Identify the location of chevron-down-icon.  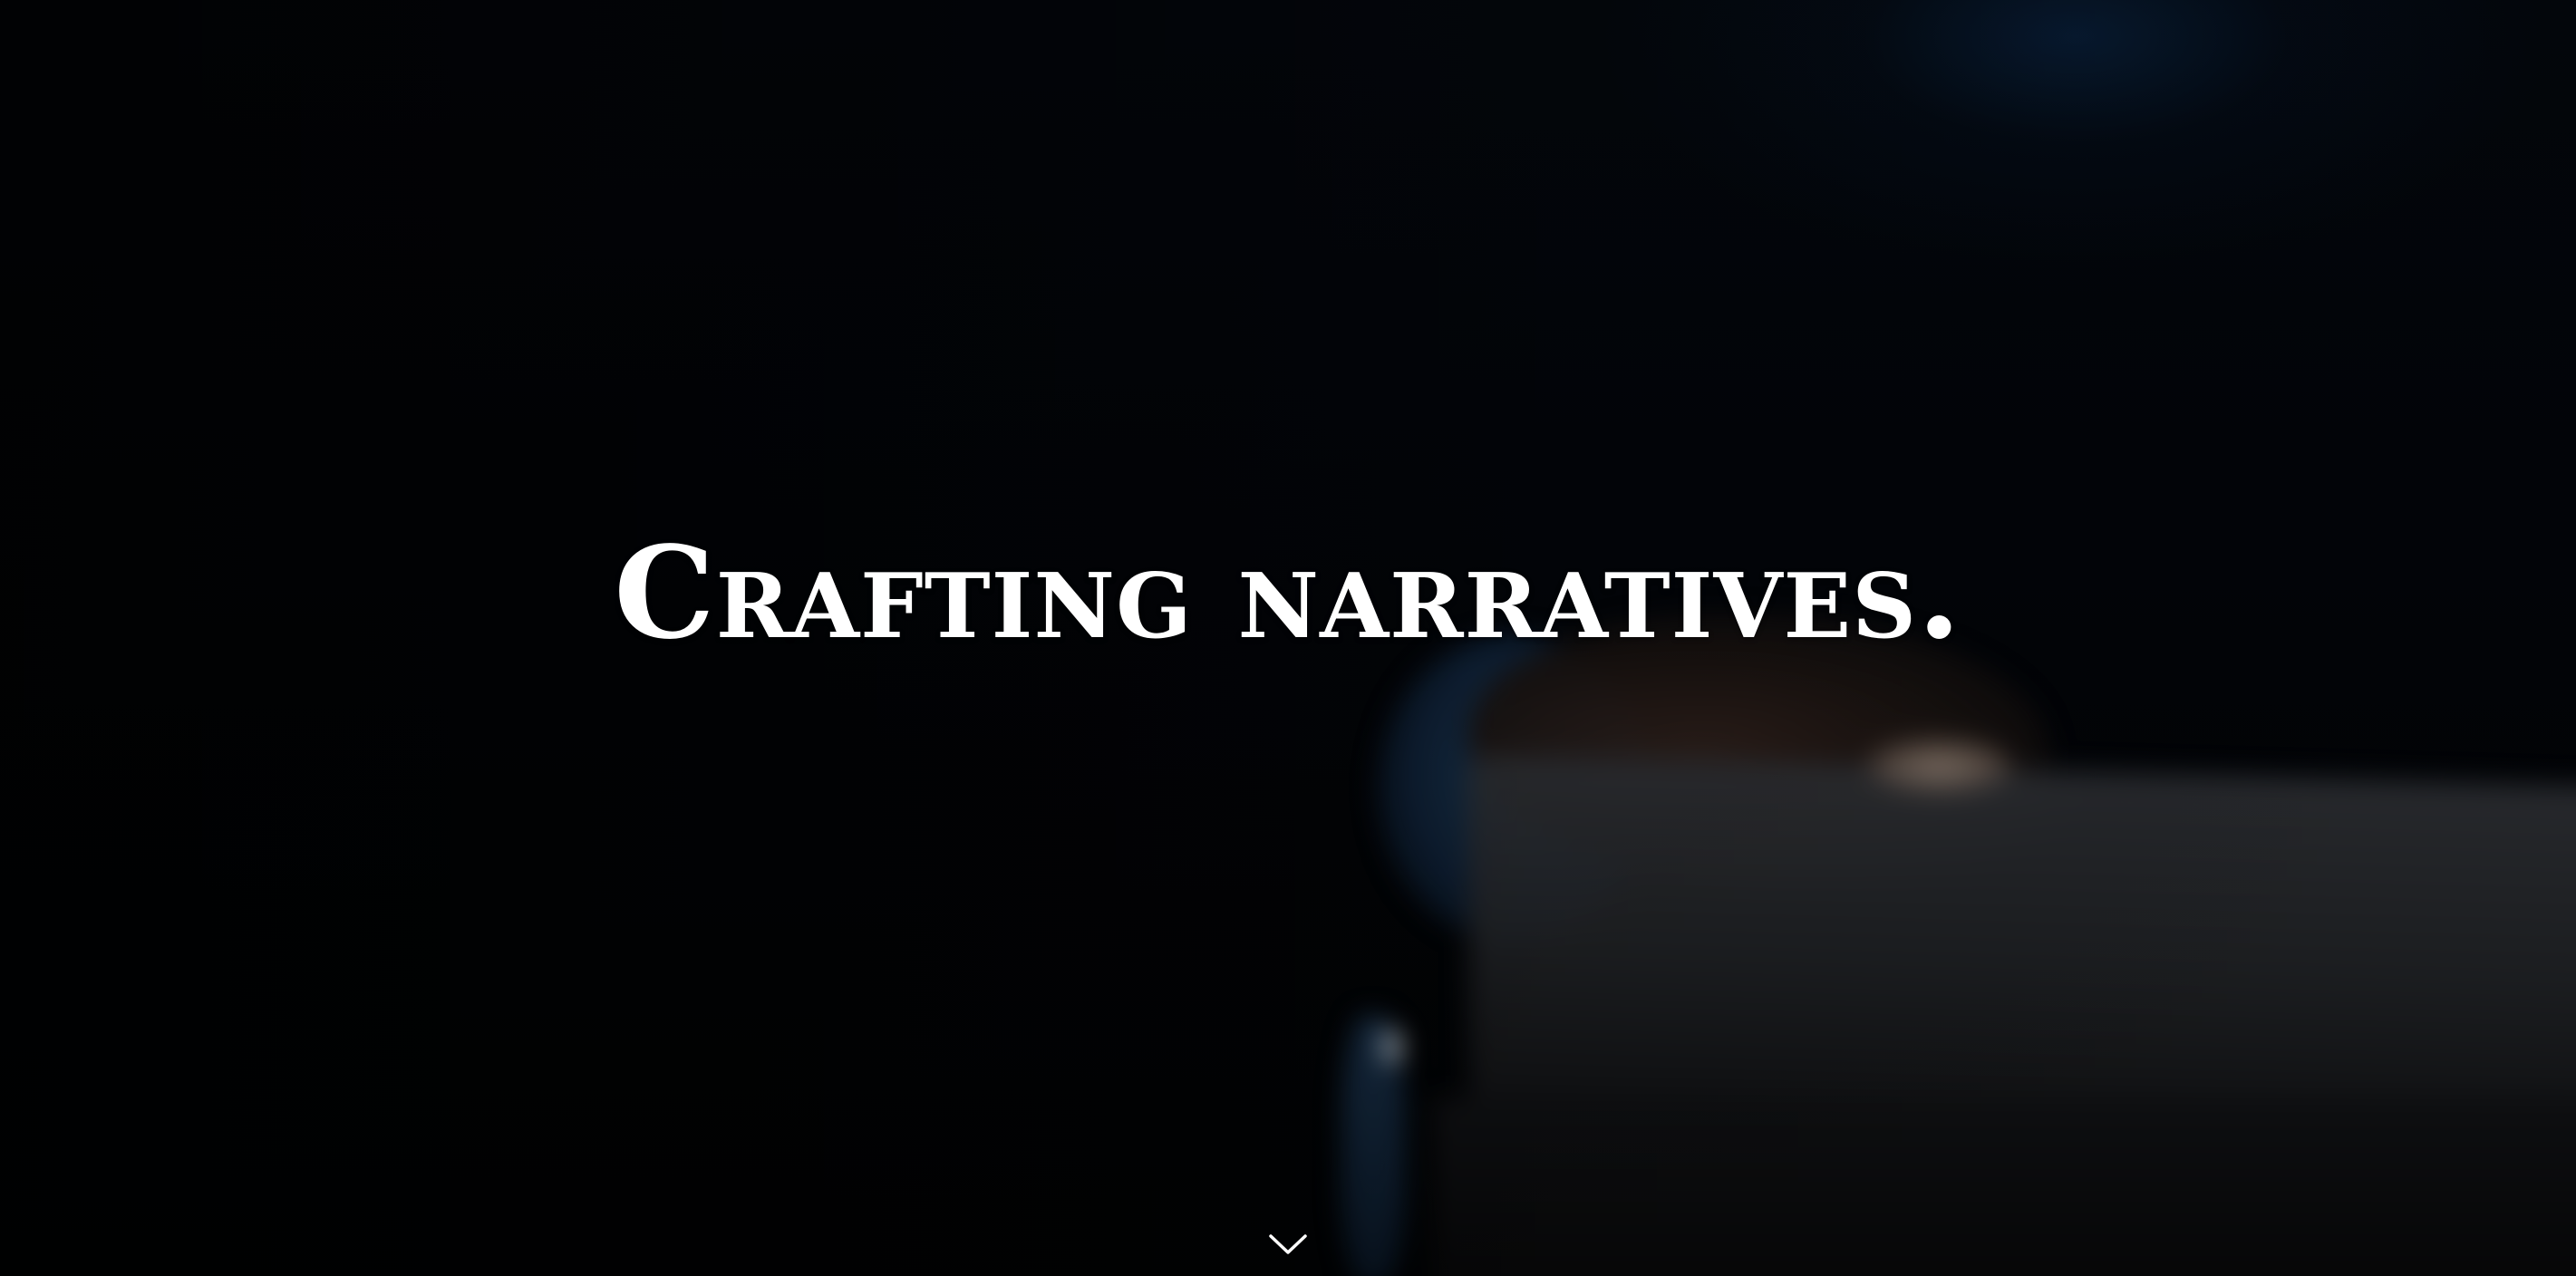
(1288, 1244).